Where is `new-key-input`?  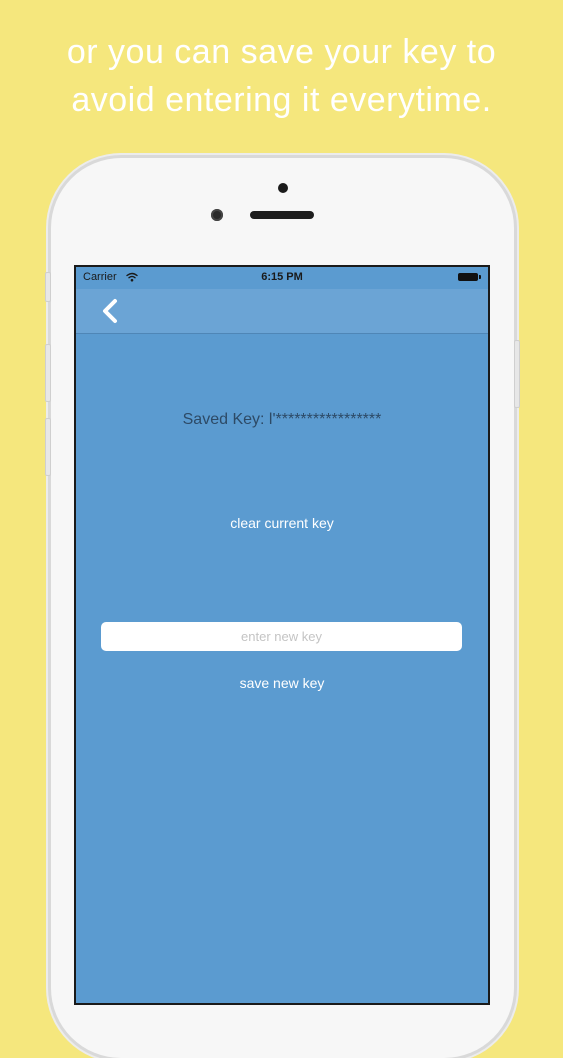
new-key-input is located at coordinates (281, 636).